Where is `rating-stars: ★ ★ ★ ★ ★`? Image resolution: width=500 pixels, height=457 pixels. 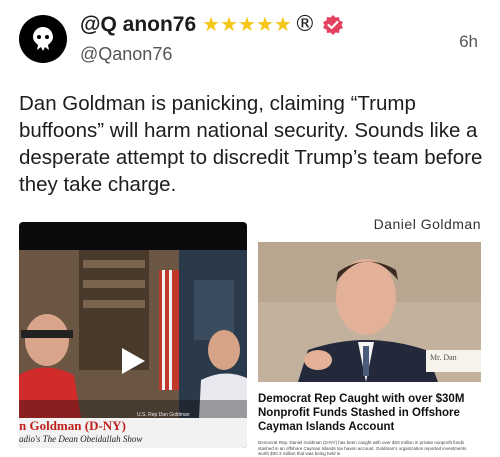
rating-stars: ★ ★ ★ ★ ★ is located at coordinates (247, 25).